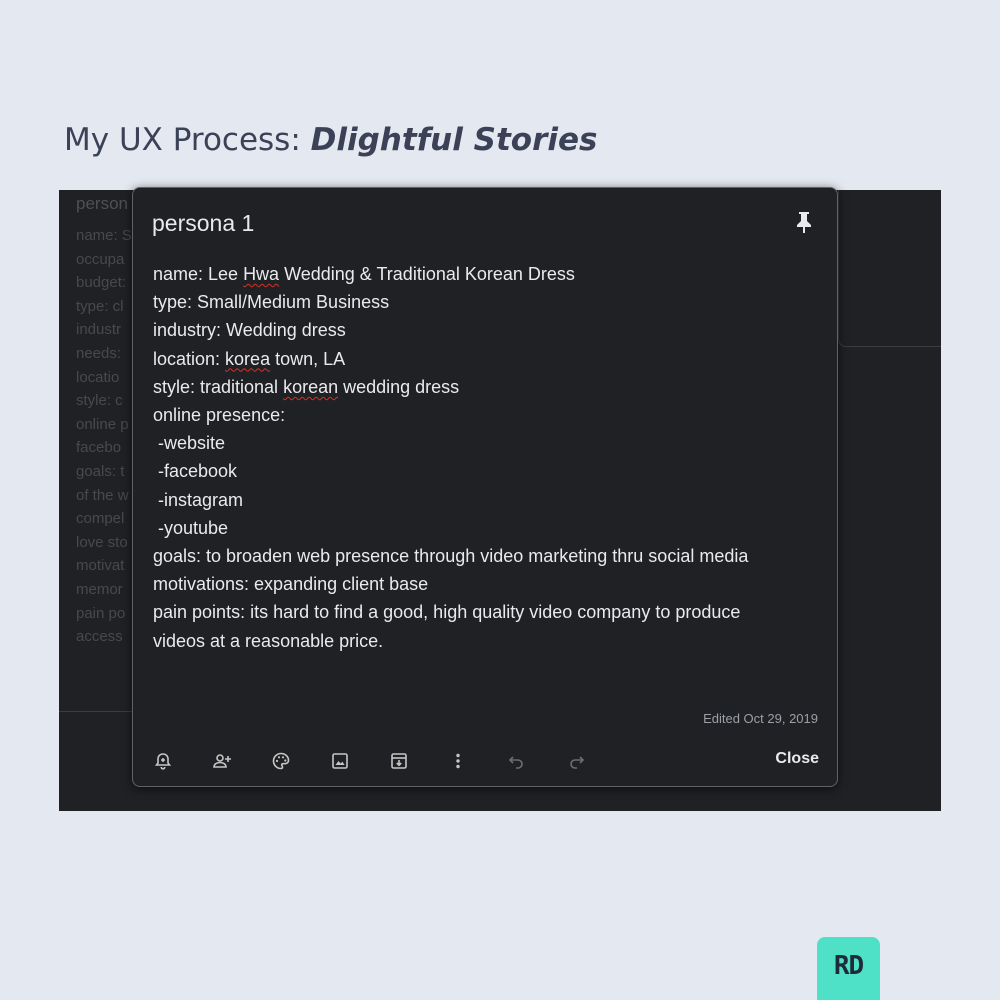 Image resolution: width=1000 pixels, height=1000 pixels. I want to click on note-text-segment: -instagram, so click(198, 499).